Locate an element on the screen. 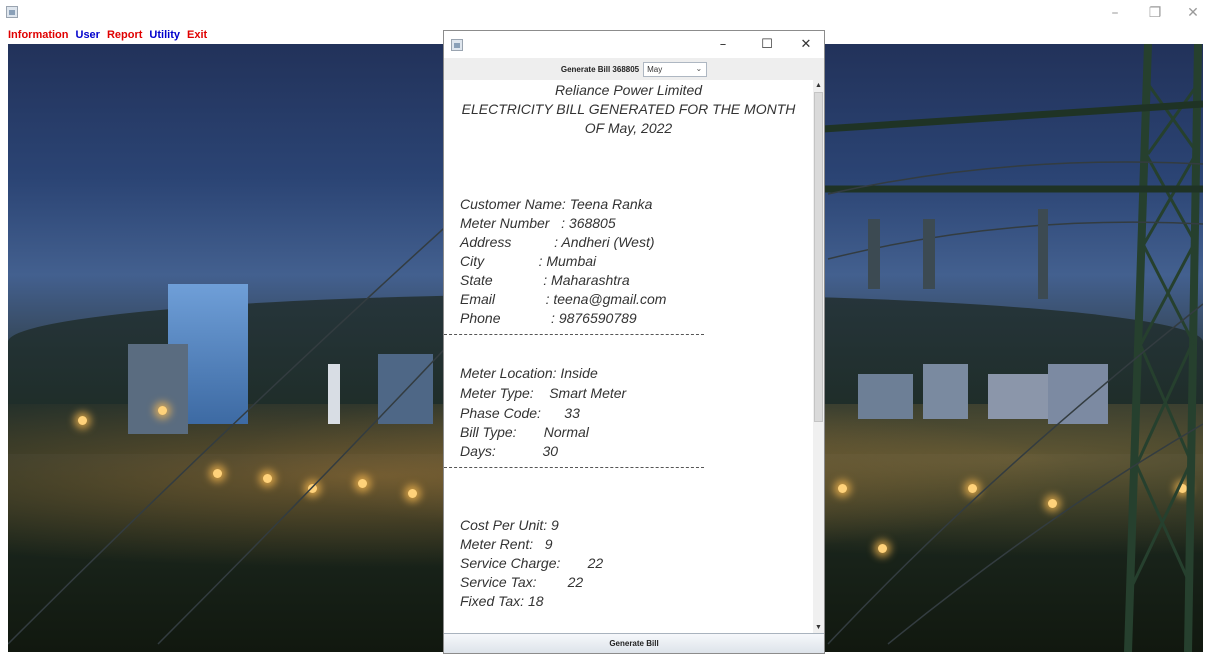 Image resolution: width=1209 pixels, height=654 pixels. service-tax-line: Service Tax: 22 is located at coordinates (522, 582).